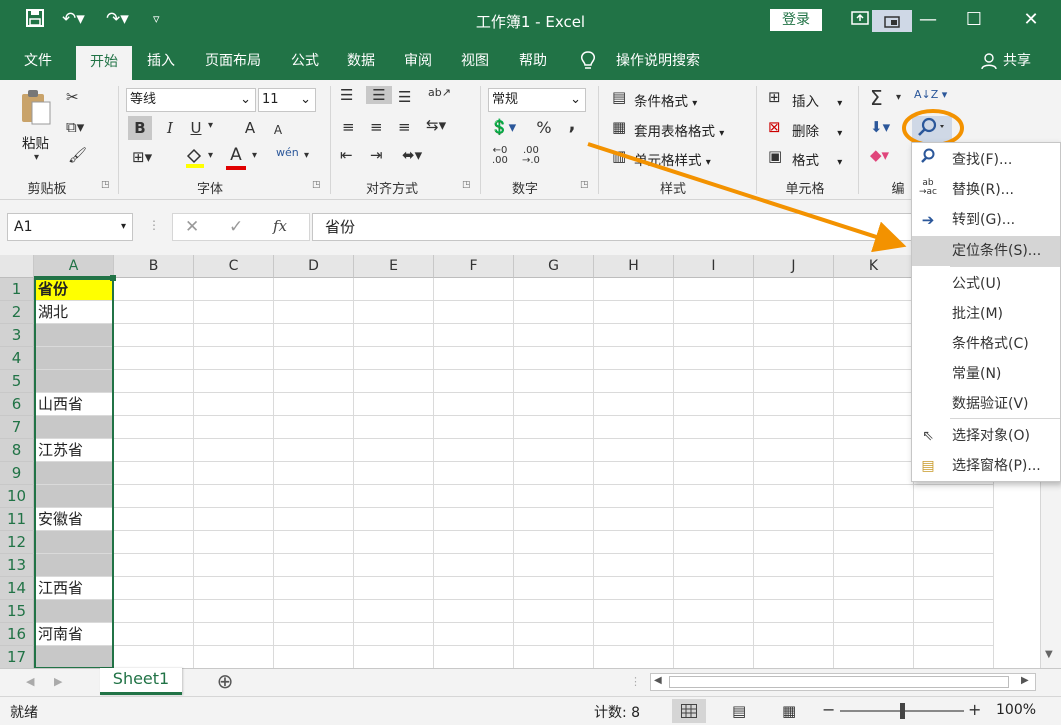  What do you see at coordinates (287, 100) in the screenshot?
I see `font-size-select: 11 ⌄` at bounding box center [287, 100].